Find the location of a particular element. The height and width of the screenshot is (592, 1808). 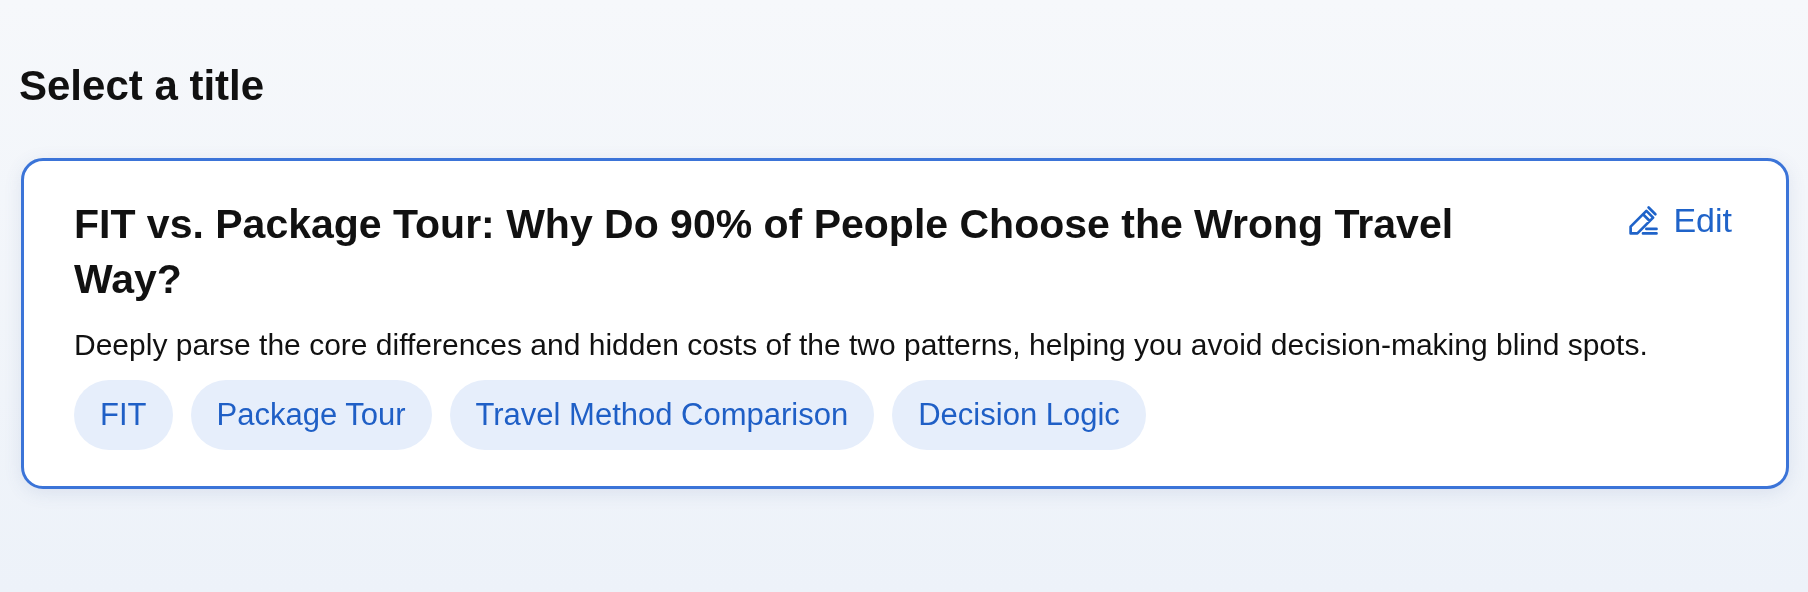

edit-button: Edit is located at coordinates (1678, 220).